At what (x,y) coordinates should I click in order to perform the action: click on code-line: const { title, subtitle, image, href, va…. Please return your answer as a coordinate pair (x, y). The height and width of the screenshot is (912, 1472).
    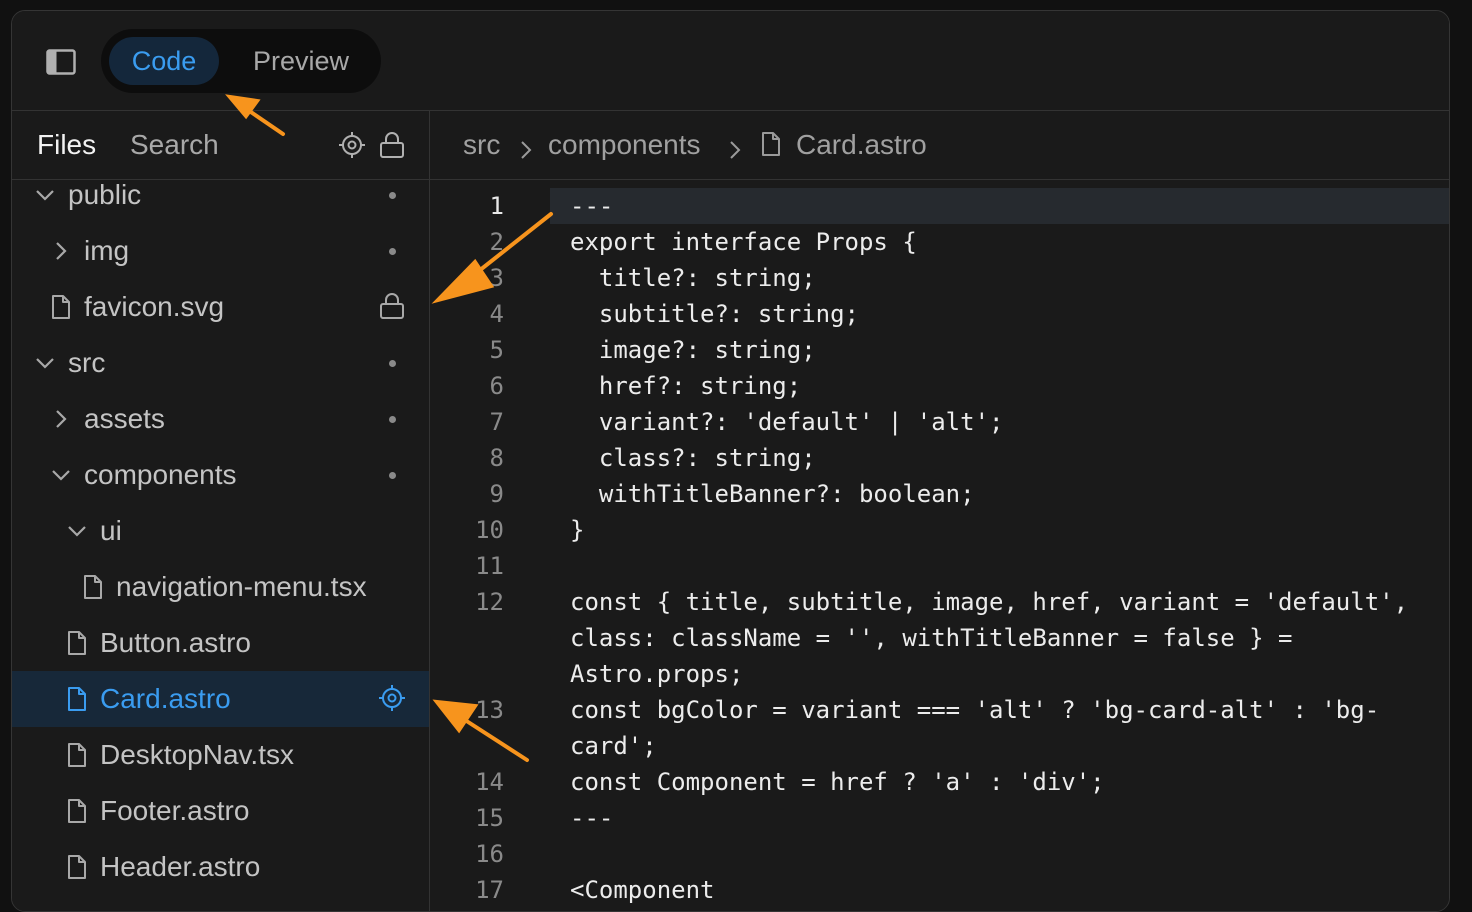
    Looking at the image, I should click on (989, 602).